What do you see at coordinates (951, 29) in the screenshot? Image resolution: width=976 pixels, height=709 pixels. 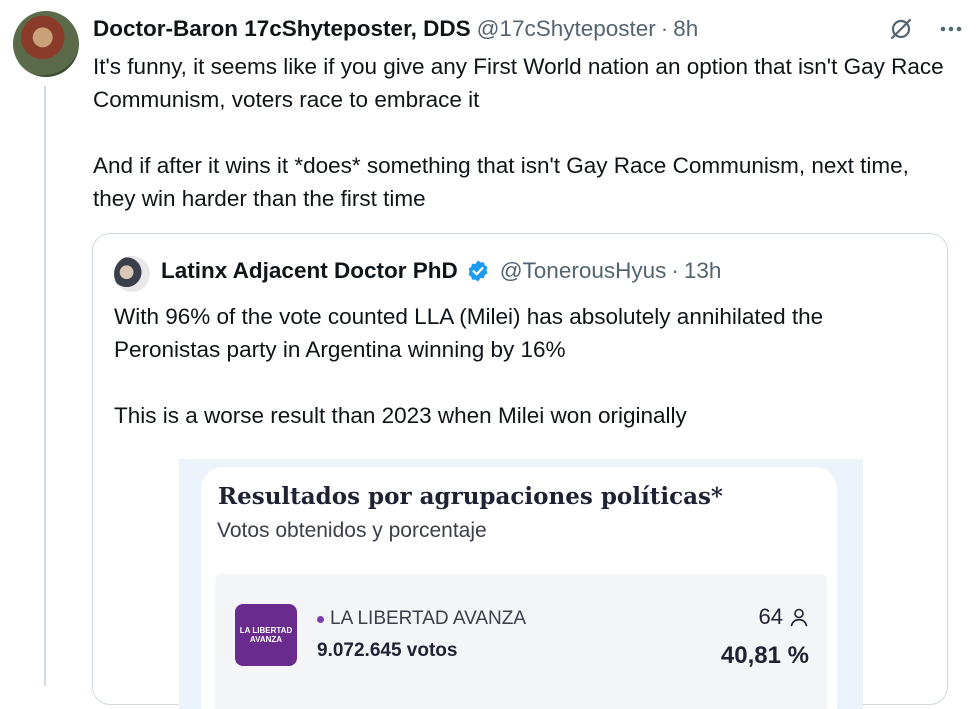 I see `more-horizontal-icon` at bounding box center [951, 29].